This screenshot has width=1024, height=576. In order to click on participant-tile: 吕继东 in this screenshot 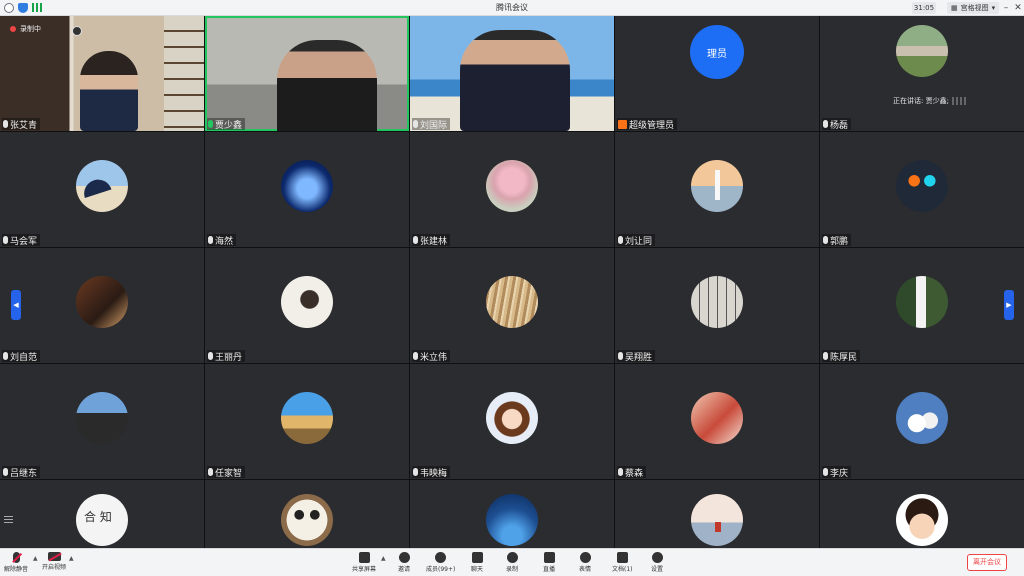, I will do `click(102, 421)`.